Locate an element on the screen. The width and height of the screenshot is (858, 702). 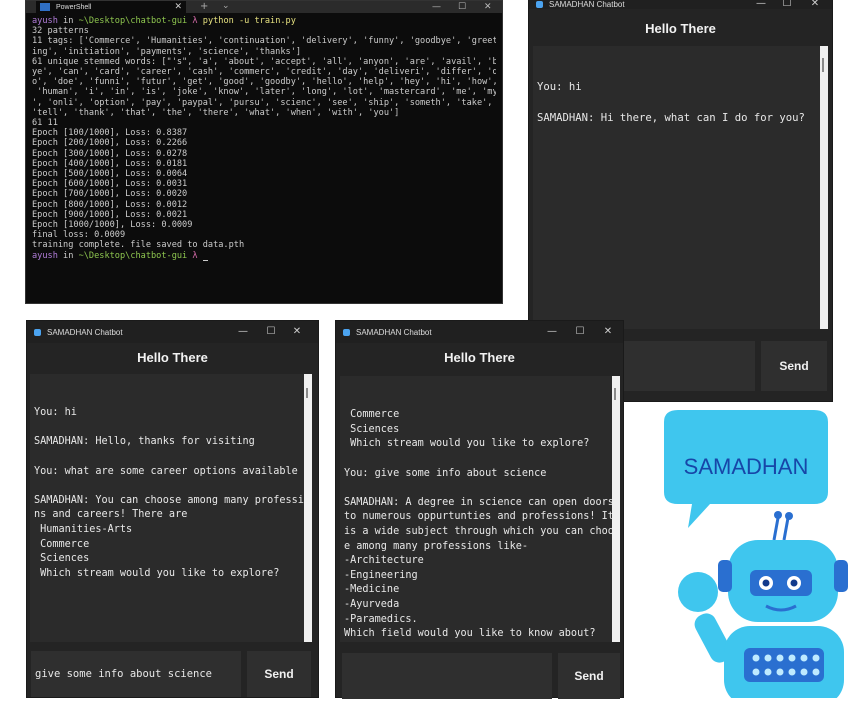
terminal-output-line: Epoch [100/1000], Loss: 0.8387 is located at coordinates (110, 133).